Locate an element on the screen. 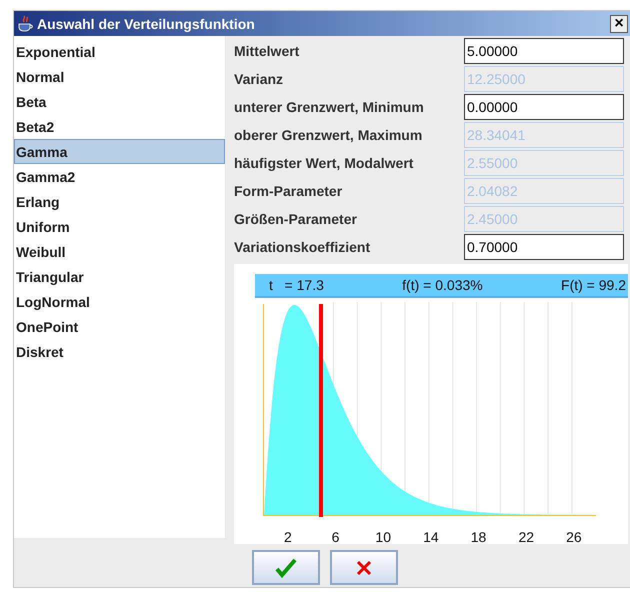 Image resolution: width=630 pixels, height=592 pixels. axis-label: 6 is located at coordinates (336, 536).